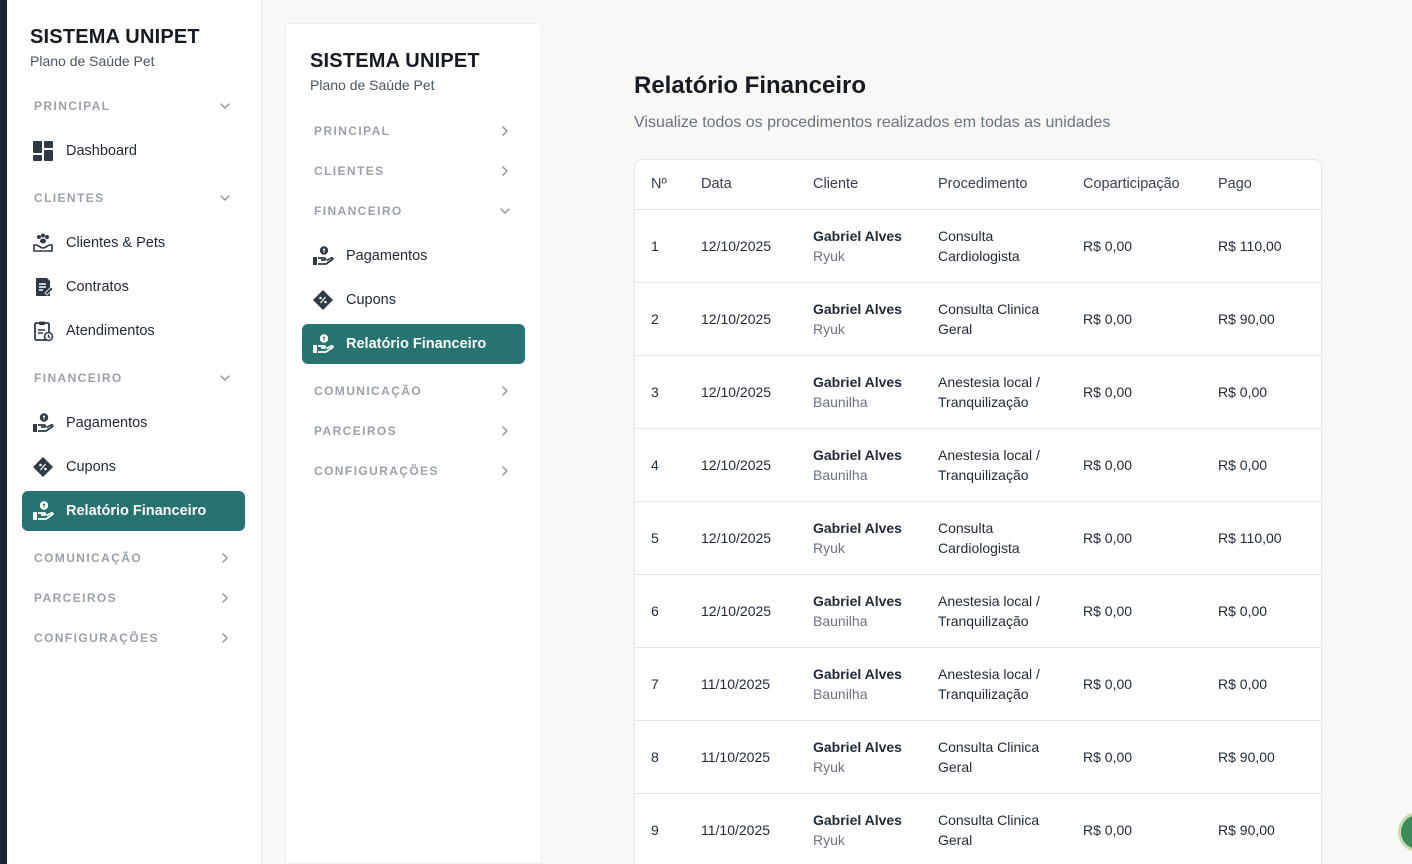 Image resolution: width=1412 pixels, height=864 pixels. What do you see at coordinates (78, 378) in the screenshot?
I see `section-label: FINANCEIRO` at bounding box center [78, 378].